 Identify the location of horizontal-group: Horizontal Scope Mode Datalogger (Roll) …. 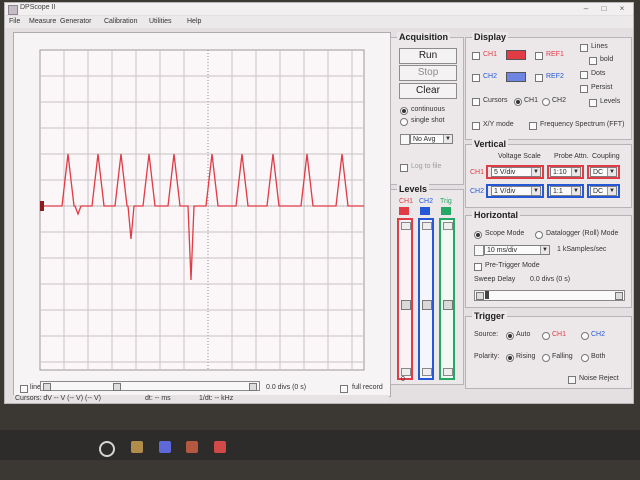
(548, 259).